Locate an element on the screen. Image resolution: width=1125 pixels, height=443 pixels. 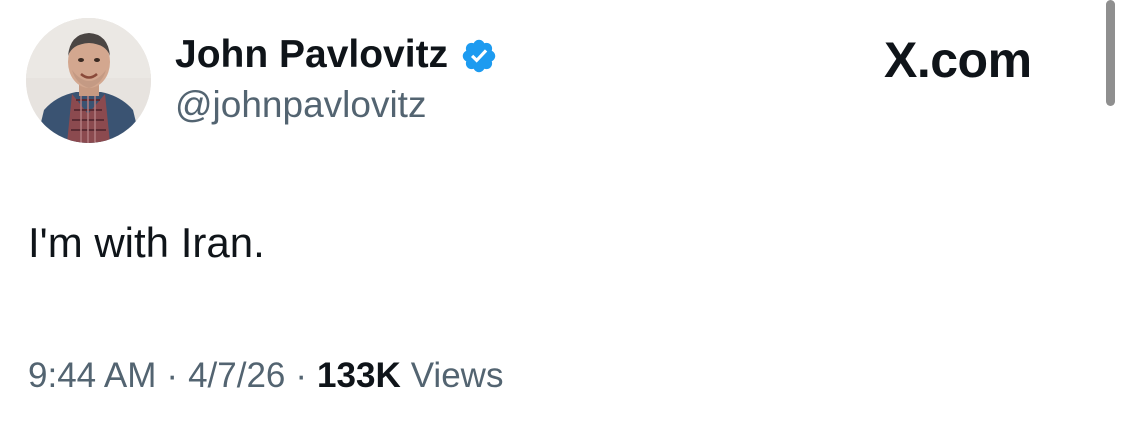
author-header: John Pavlovitz is located at coordinates (336, 55).